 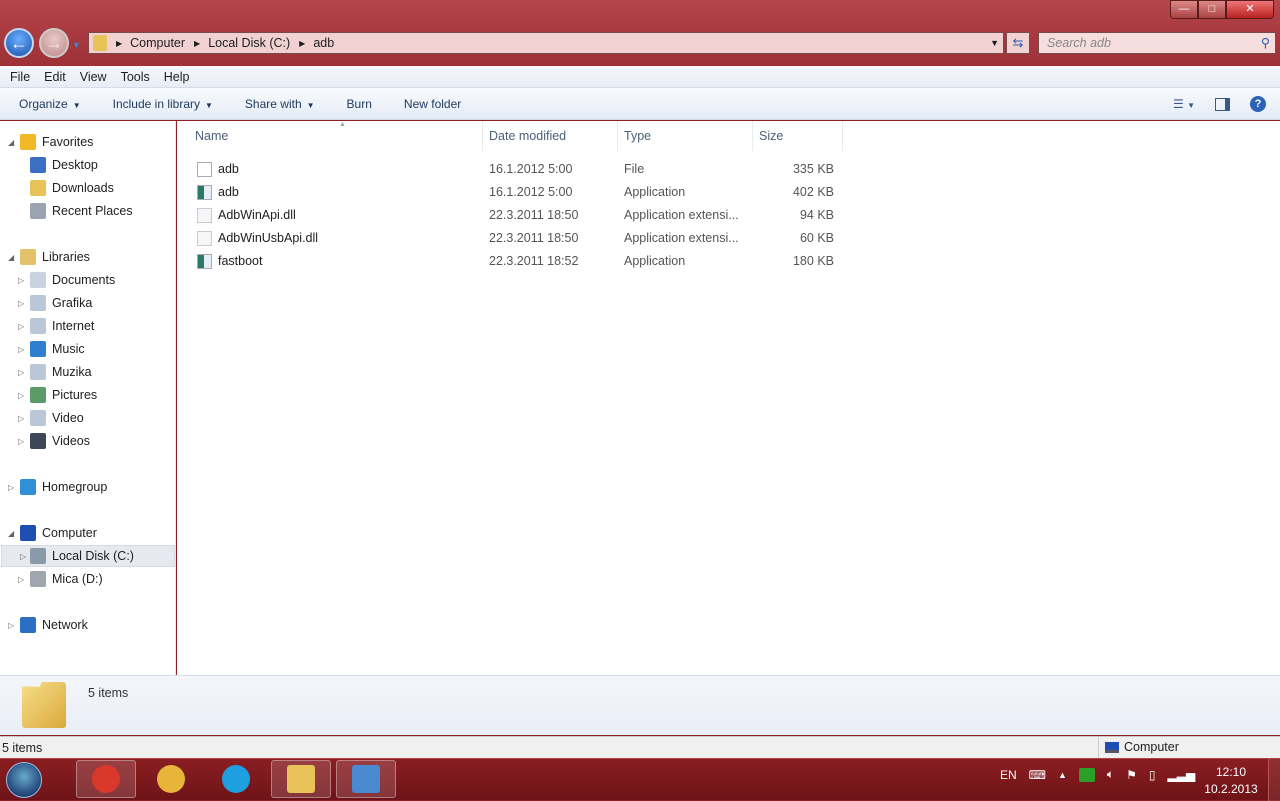 What do you see at coordinates (20, 77) in the screenshot?
I see `menu-file: File` at bounding box center [20, 77].